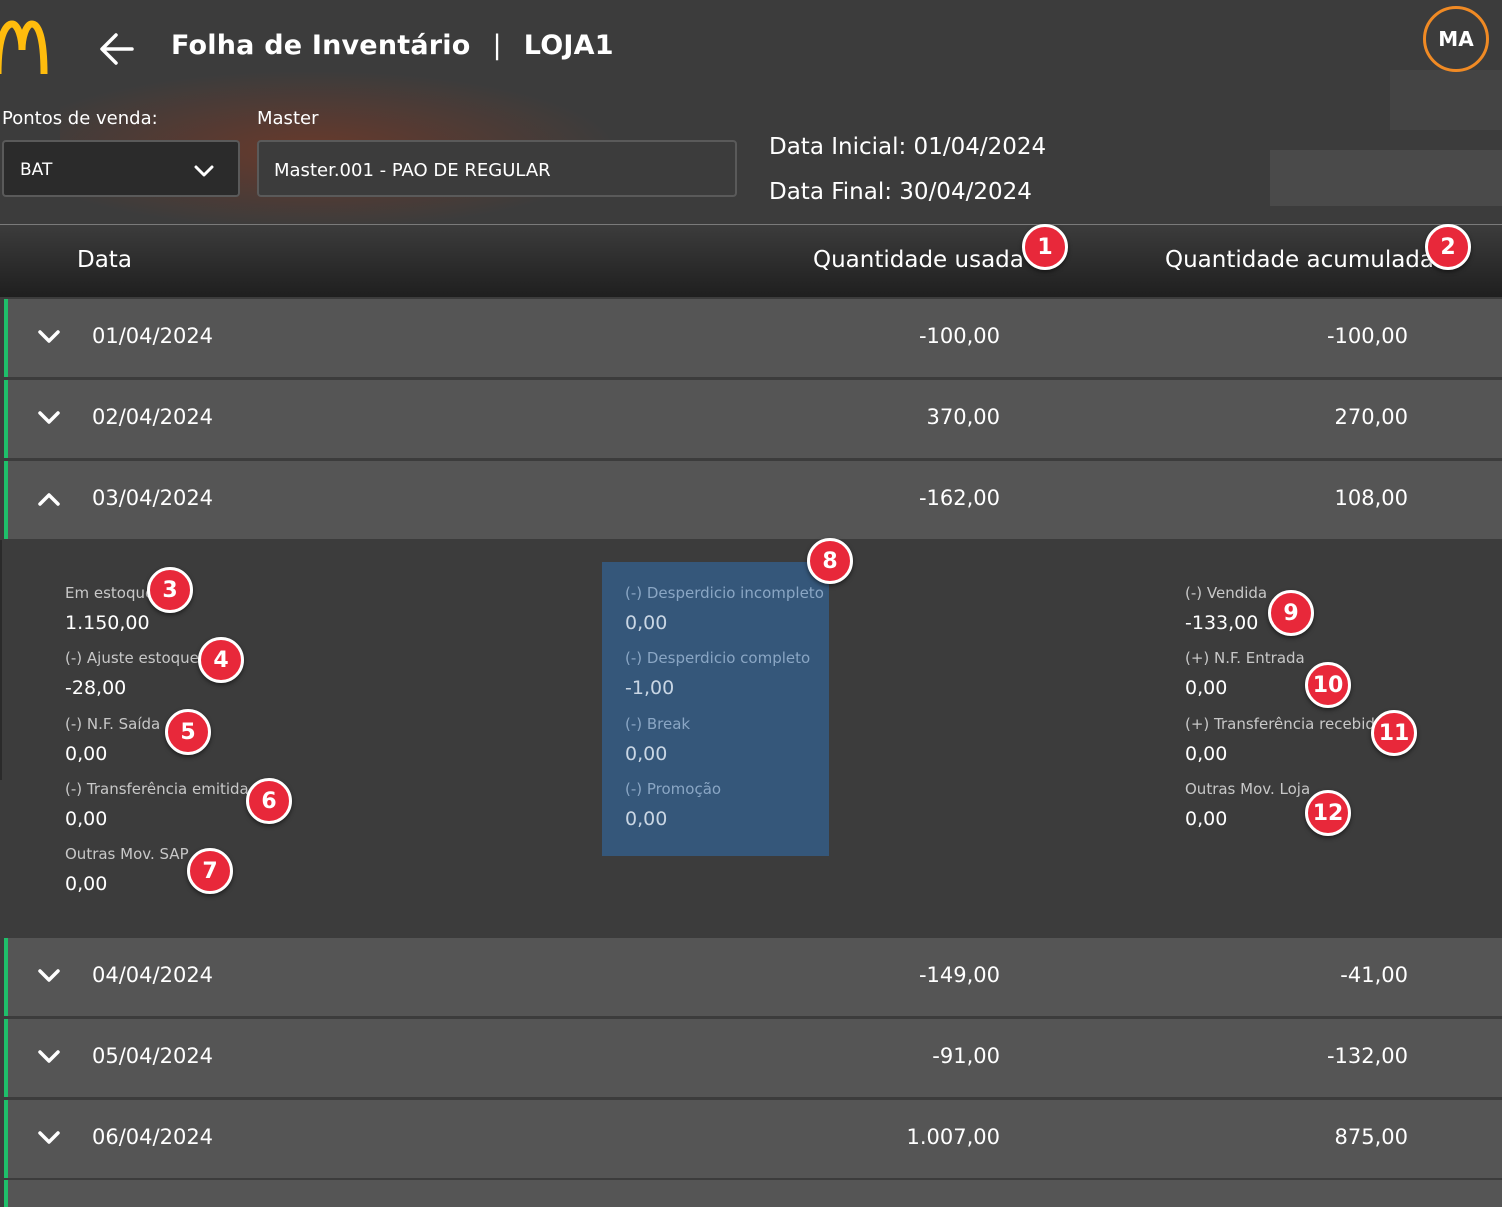 The width and height of the screenshot is (1502, 1207). Describe the element at coordinates (1222, 623) in the screenshot. I see `detail-value: -133,00` at that location.